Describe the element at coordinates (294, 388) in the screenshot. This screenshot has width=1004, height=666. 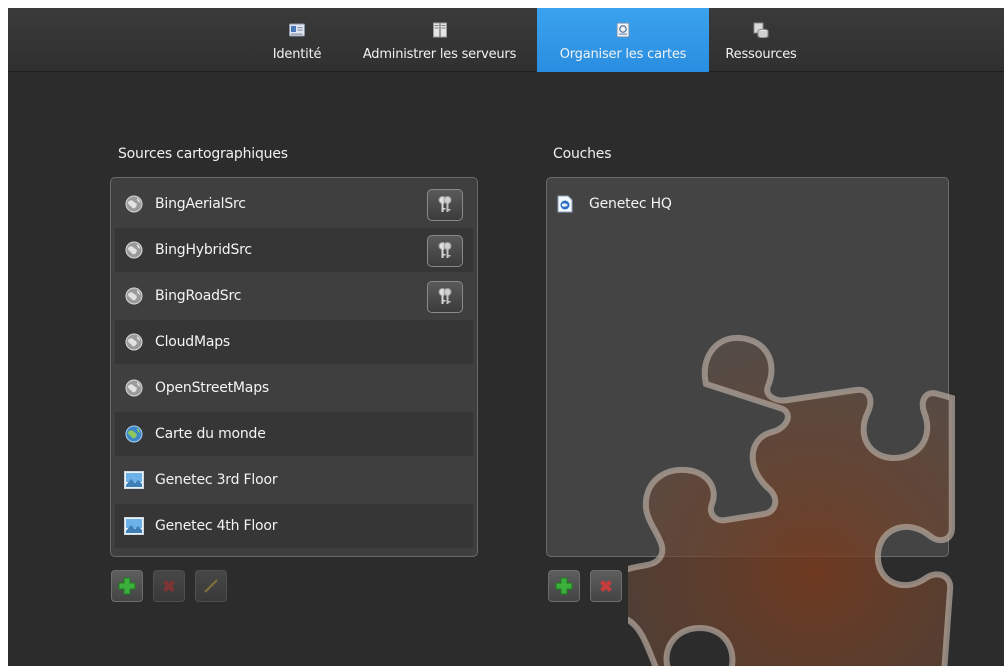
I see `list-item-openstreetmaps: OpenStreetMaps` at that location.